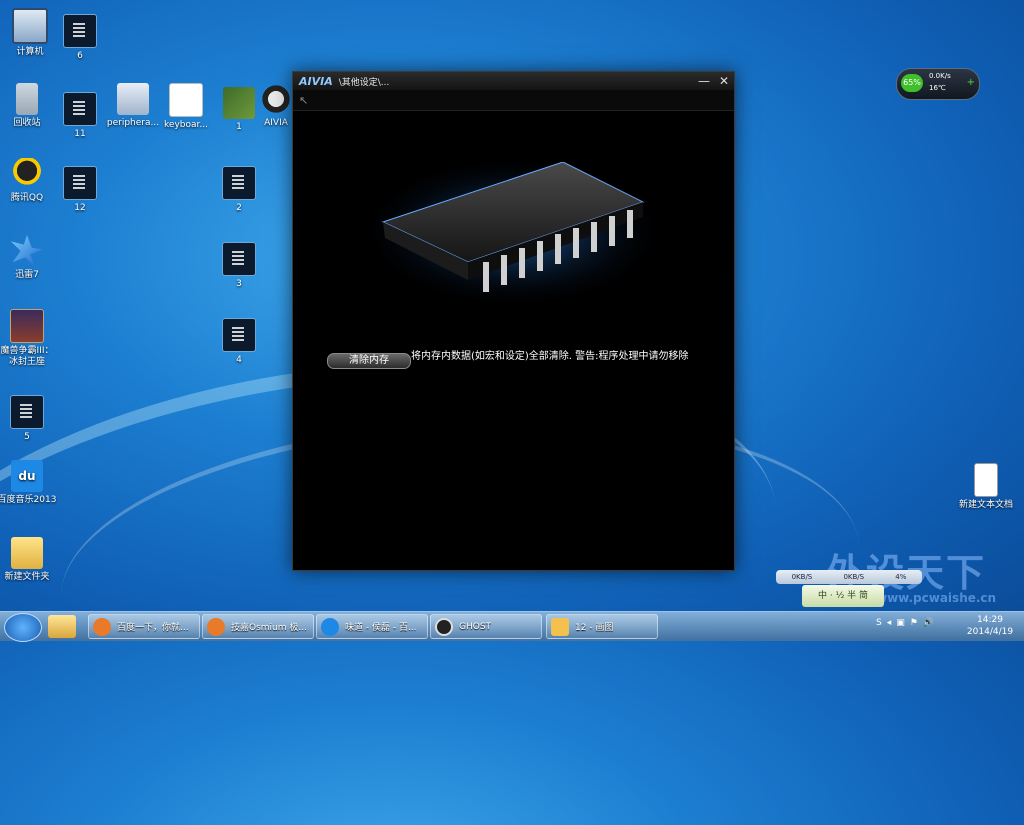 The height and width of the screenshot is (825, 1024). I want to click on desktop-icon-6: 6, so click(80, 38).